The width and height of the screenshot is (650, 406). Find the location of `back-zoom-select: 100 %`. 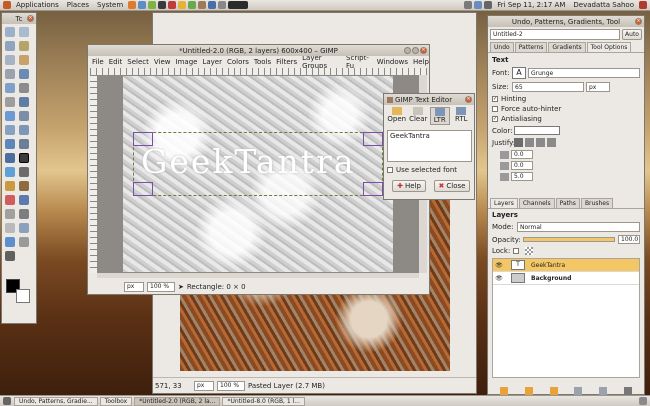

back-zoom-select: 100 % is located at coordinates (231, 385).